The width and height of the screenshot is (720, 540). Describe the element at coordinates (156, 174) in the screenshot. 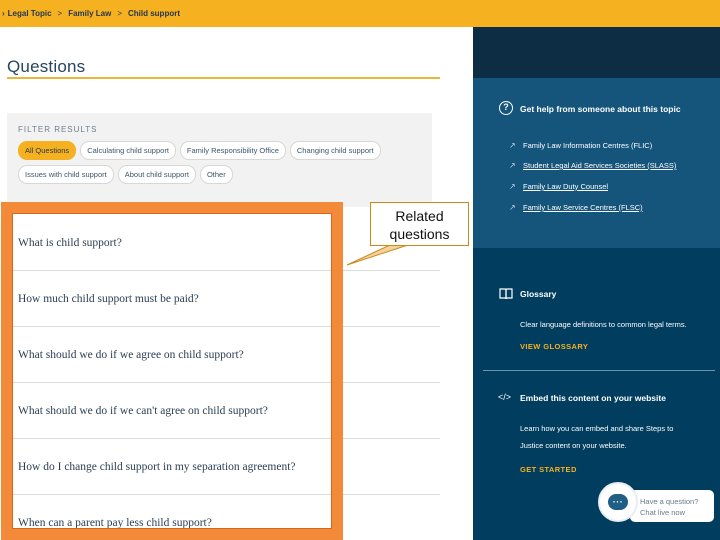

I see `filter-chip-about: About child support` at that location.